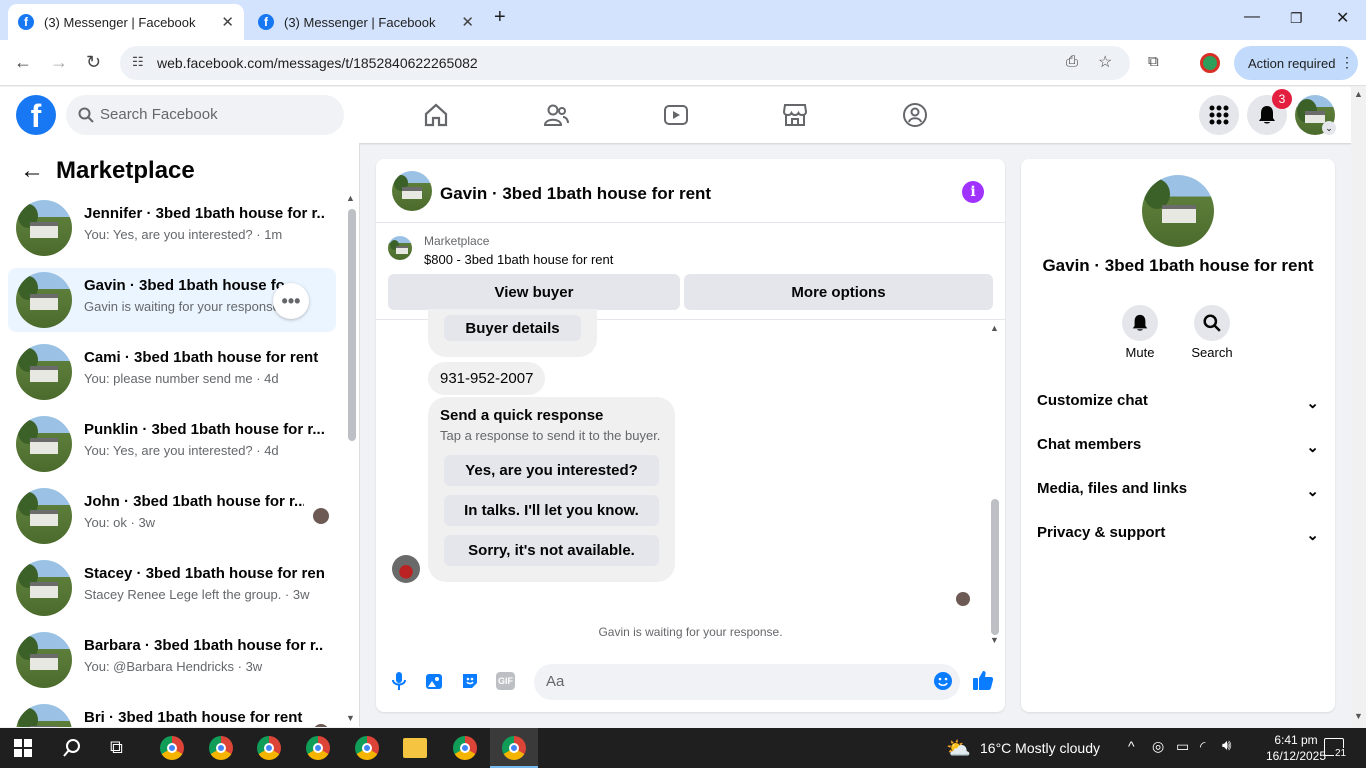  What do you see at coordinates (1178, 211) in the screenshot?
I see `conversation-large-avatar` at bounding box center [1178, 211].